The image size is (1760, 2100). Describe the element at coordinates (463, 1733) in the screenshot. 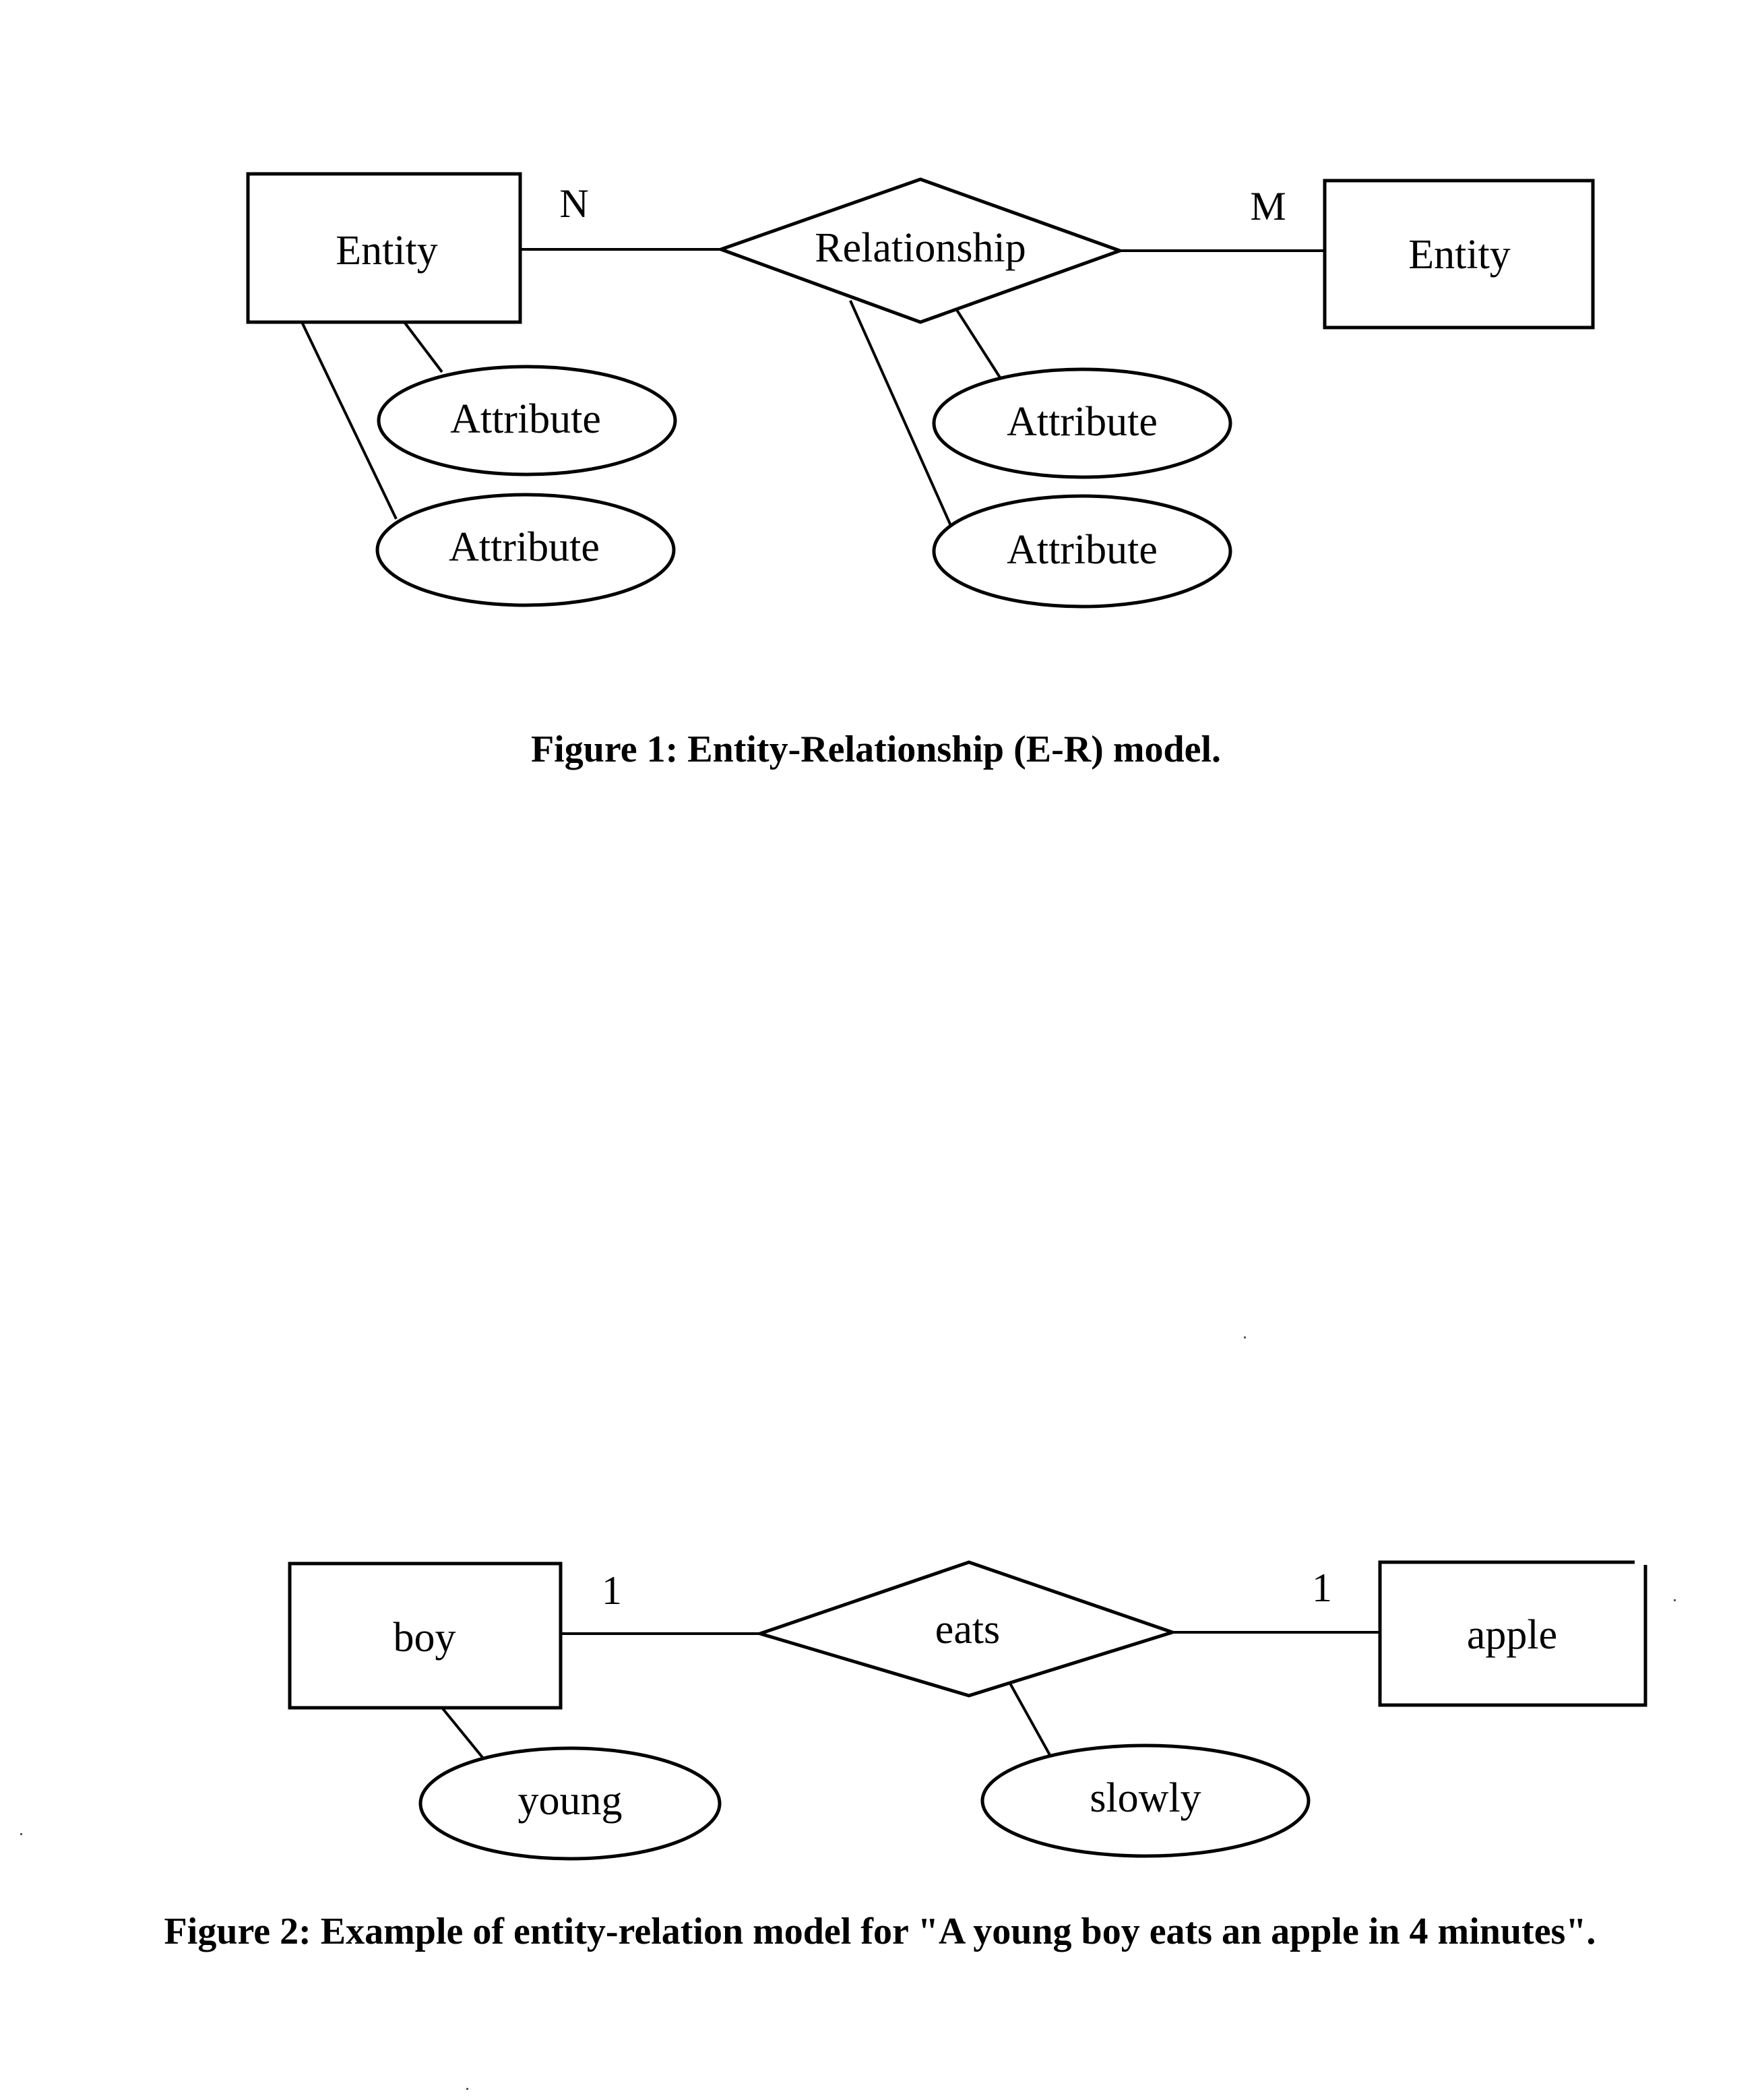

I see `connector-entity-attribute` at that location.